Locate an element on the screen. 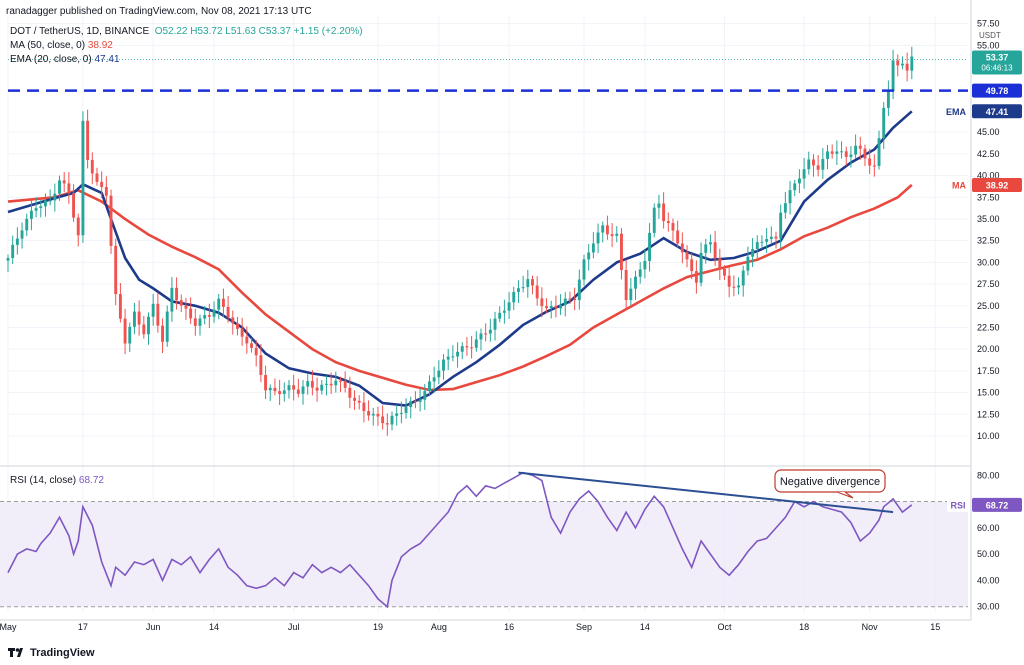 Image resolution: width=1024 pixels, height=665 pixels. time-tick-label: 18 is located at coordinates (804, 627).